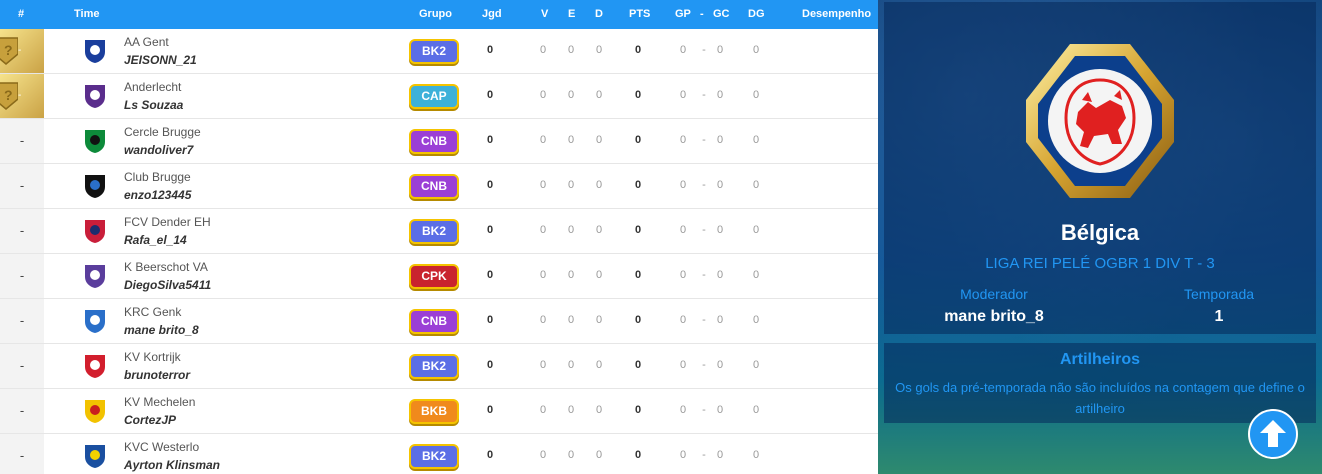 The height and width of the screenshot is (474, 1322). I want to click on header-team: Time, so click(86, 14).